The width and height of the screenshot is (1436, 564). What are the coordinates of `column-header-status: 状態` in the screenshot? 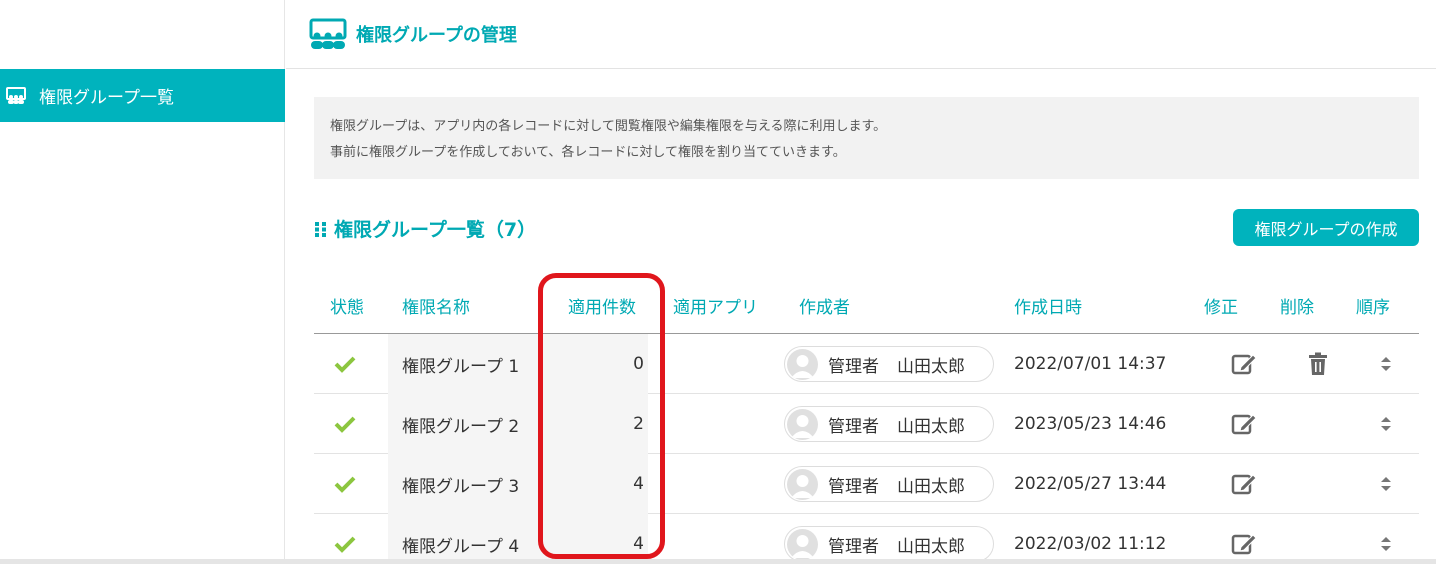 It's located at (347, 308).